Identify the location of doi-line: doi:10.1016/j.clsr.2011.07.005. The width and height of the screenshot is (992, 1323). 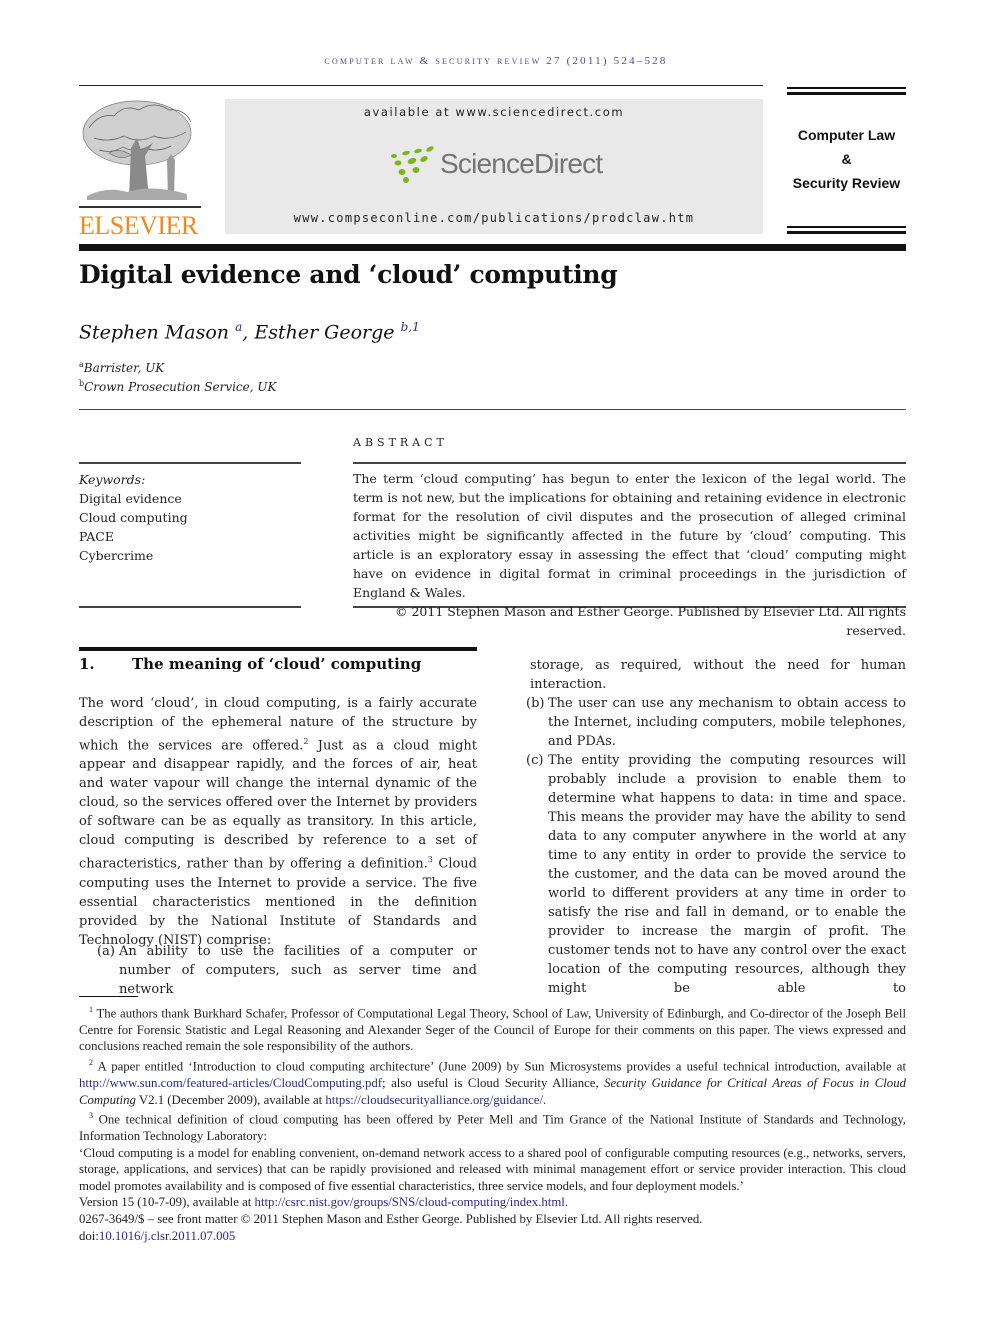
(157, 1235).